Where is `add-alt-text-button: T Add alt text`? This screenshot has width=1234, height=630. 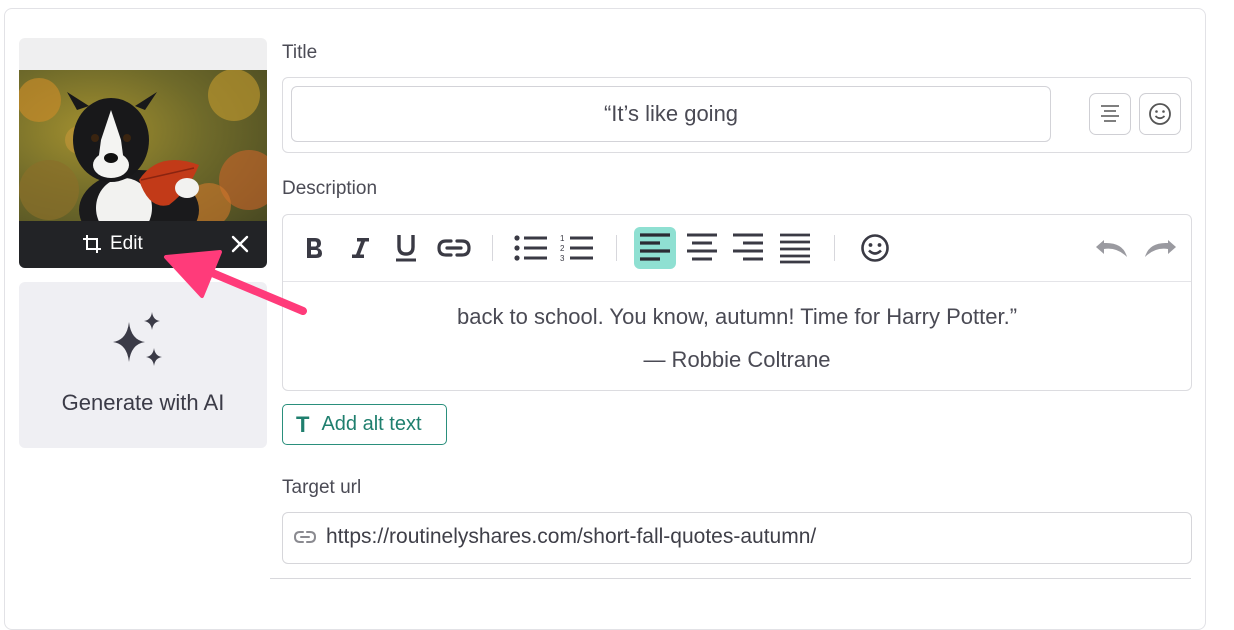
add-alt-text-button: T Add alt text is located at coordinates (364, 424).